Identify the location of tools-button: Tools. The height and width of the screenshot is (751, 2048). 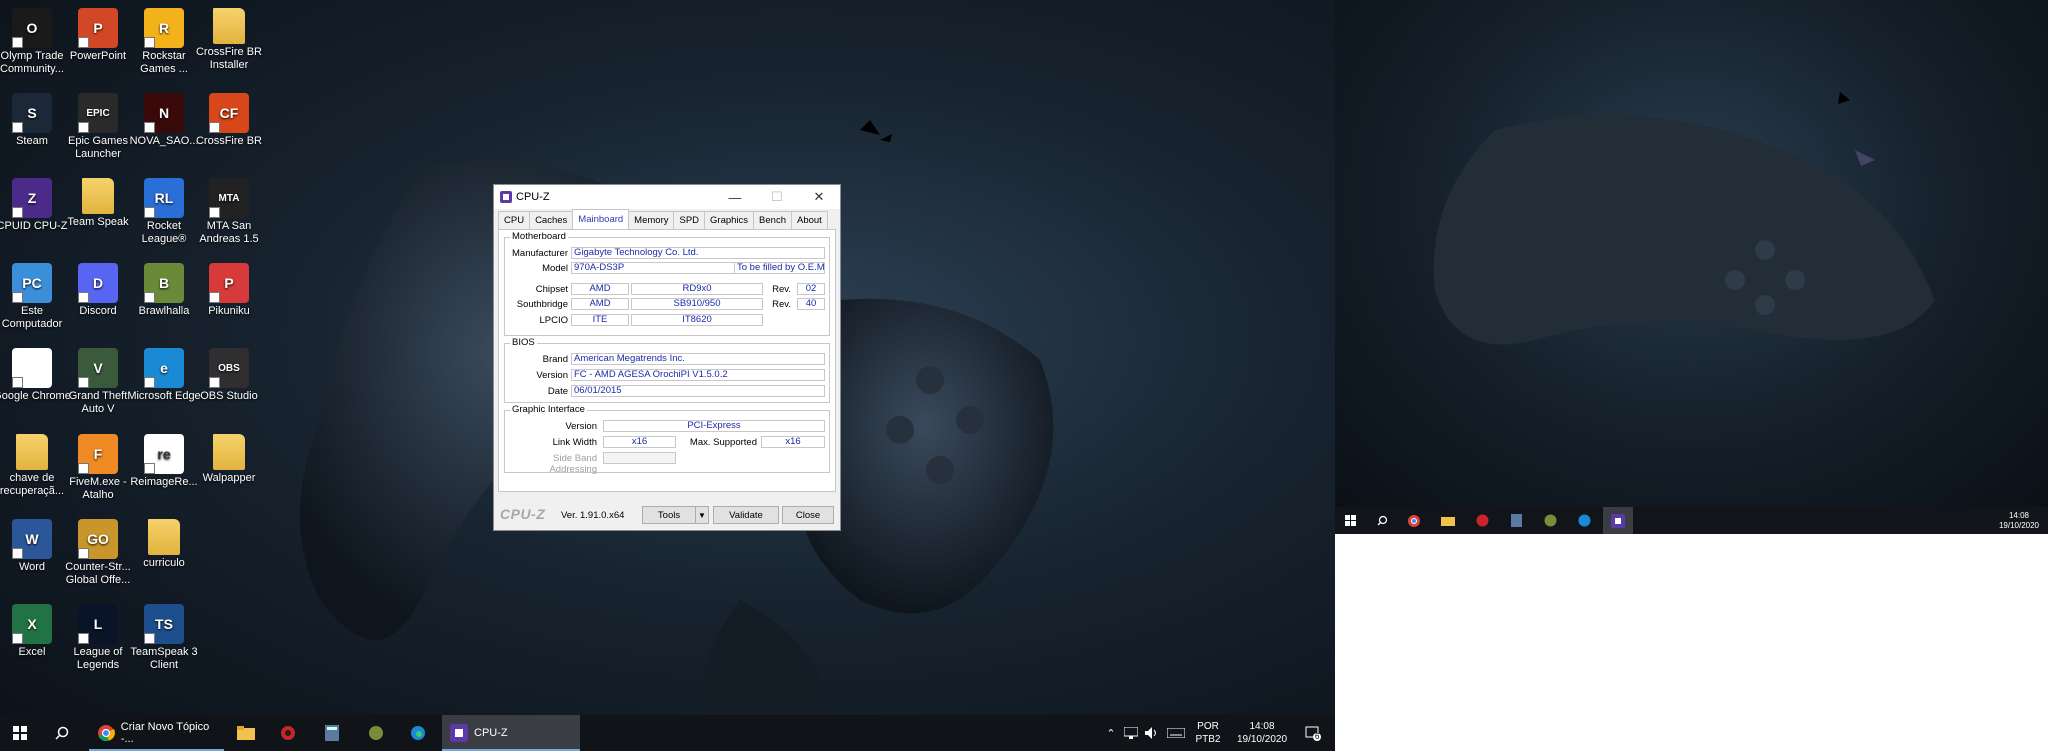
(669, 515).